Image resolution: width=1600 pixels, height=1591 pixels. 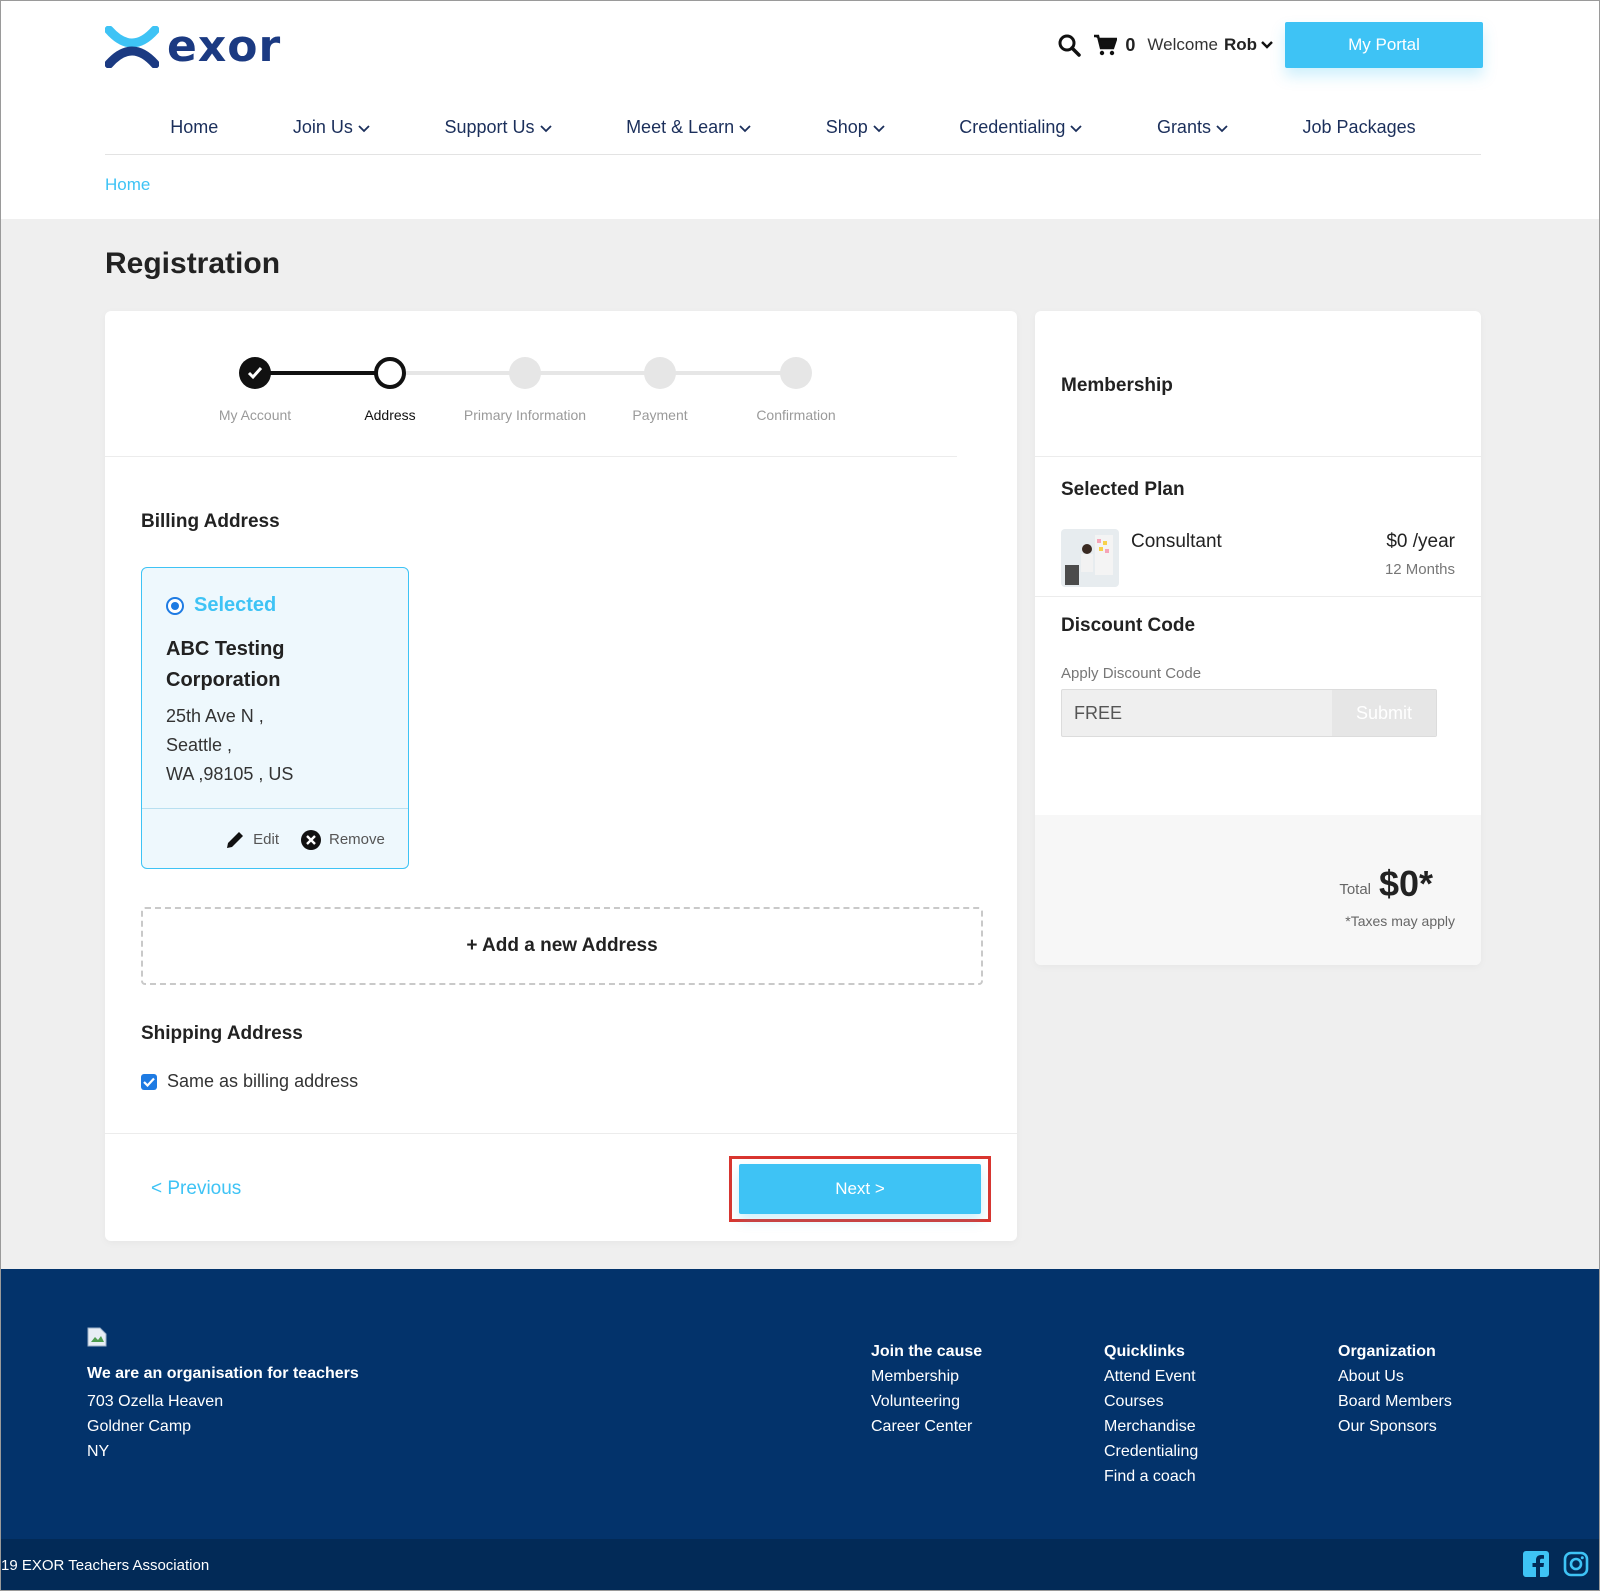 I want to click on membership-title: Membership, so click(x=1117, y=385).